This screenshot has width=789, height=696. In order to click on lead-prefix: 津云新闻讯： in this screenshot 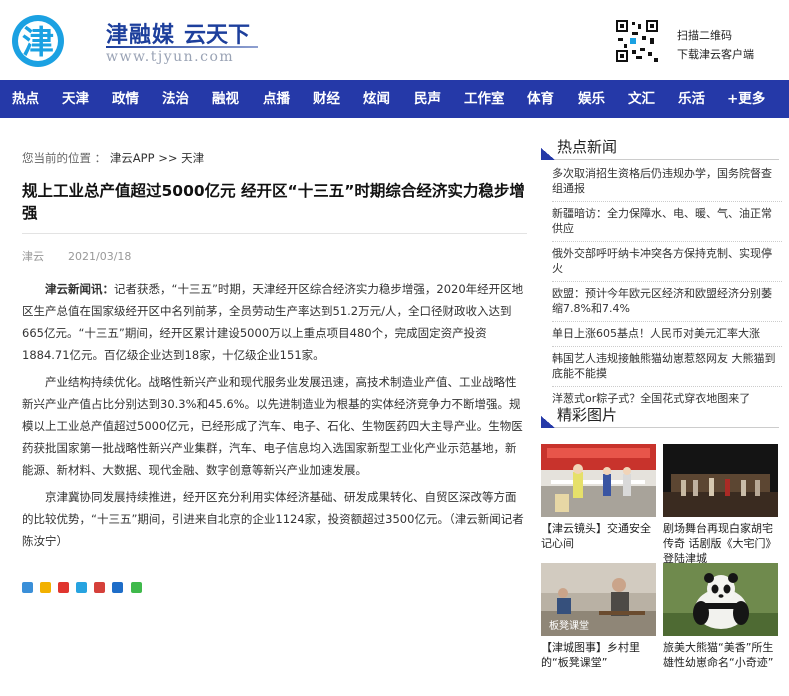, I will do `click(79, 289)`.